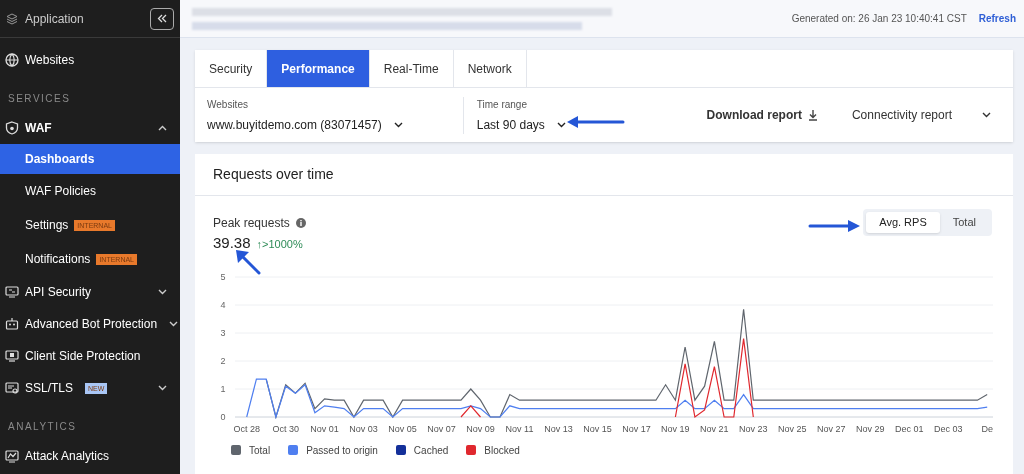 The image size is (1024, 474). I want to click on axis-tick-label: Nov 29, so click(870, 428).